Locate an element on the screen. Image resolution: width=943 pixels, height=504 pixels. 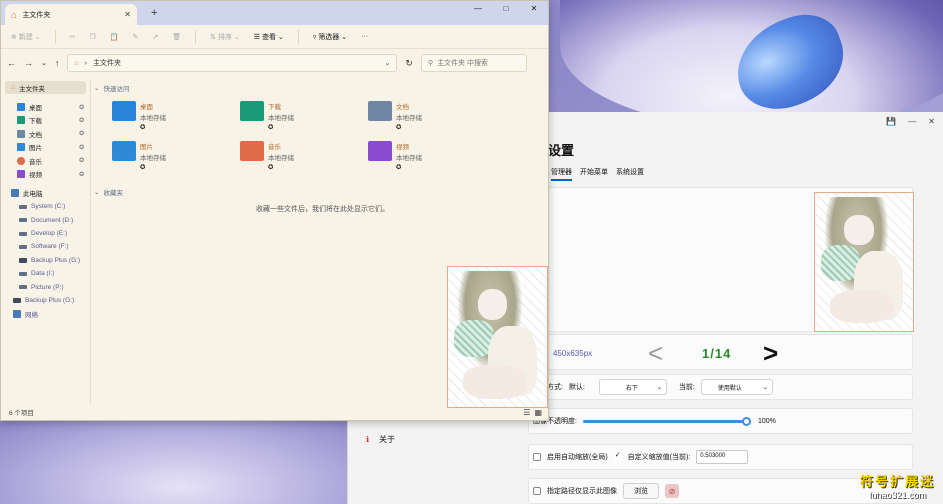
filter-button: ▿ 筛选器 ⌄ is located at coordinates (330, 37).